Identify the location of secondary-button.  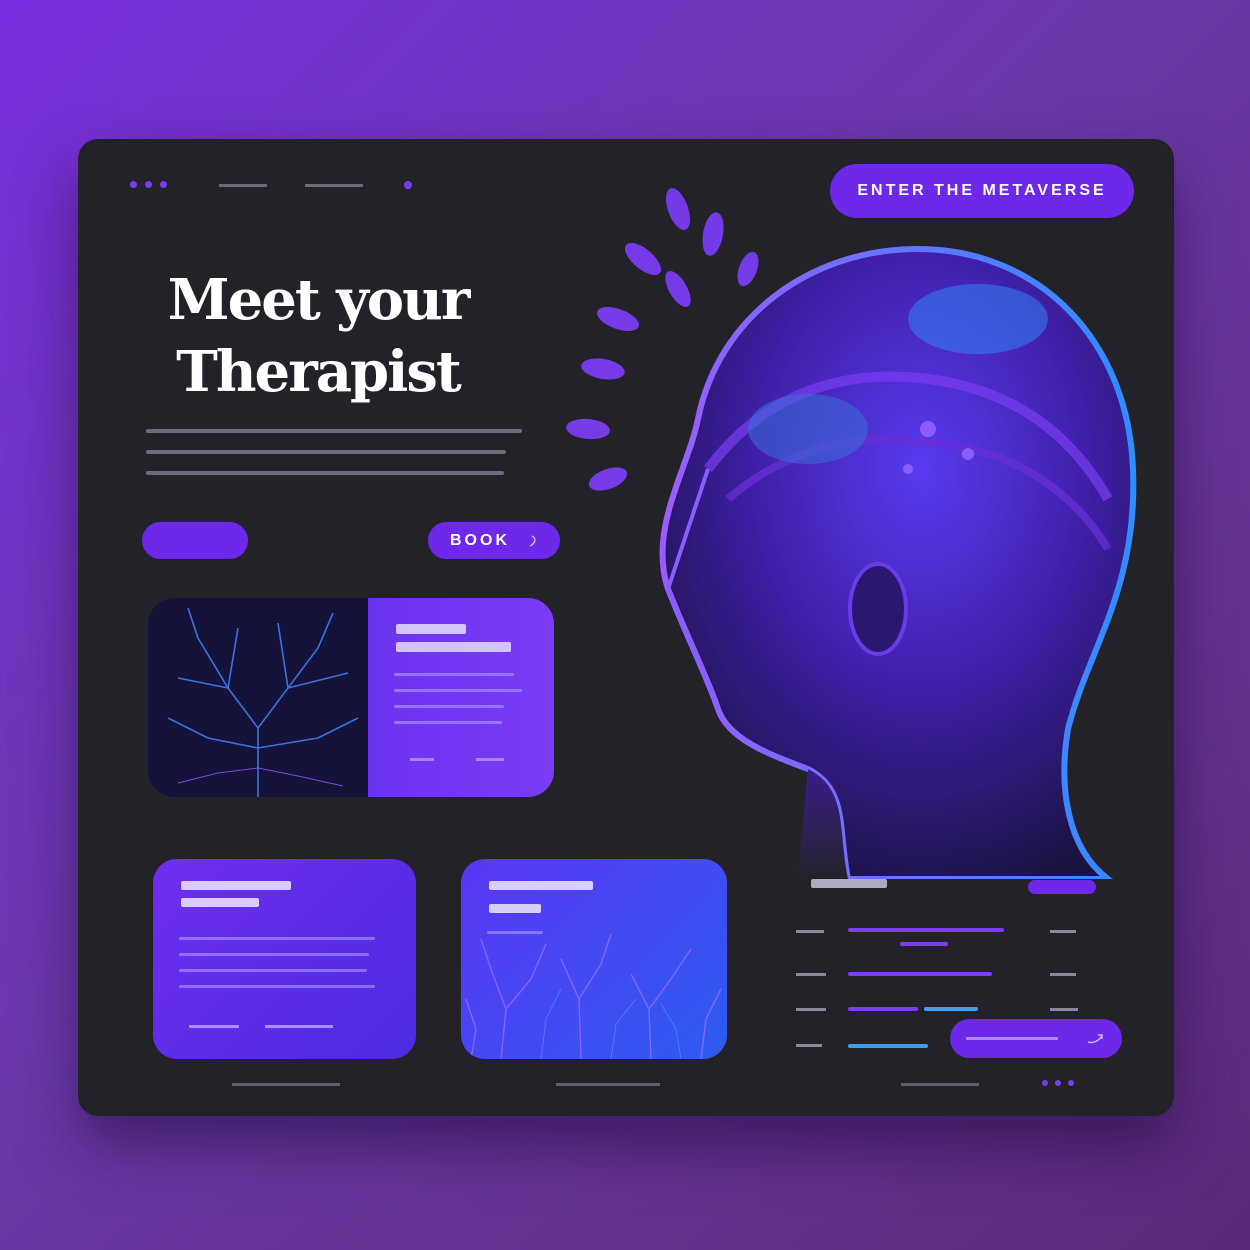
(195, 540).